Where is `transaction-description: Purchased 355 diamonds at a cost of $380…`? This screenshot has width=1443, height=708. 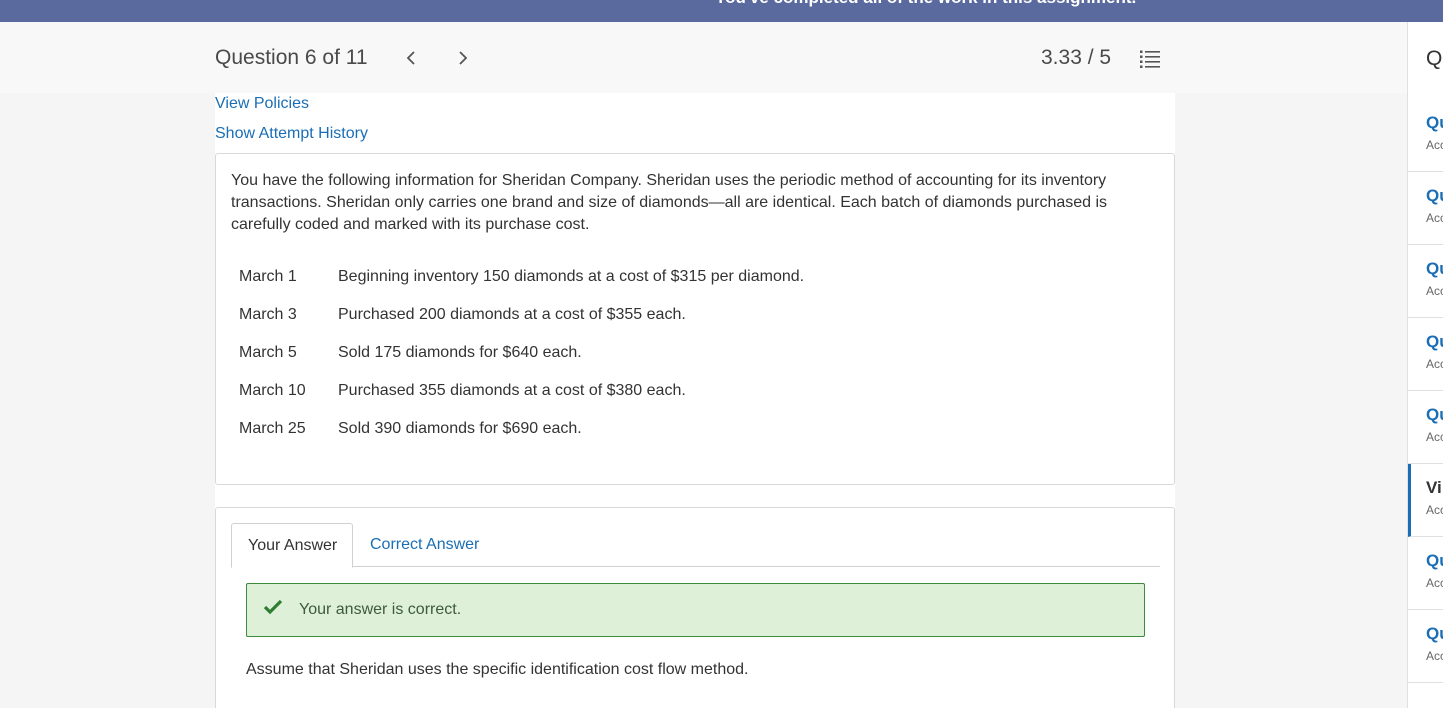 transaction-description: Purchased 355 diamonds at a cost of $380… is located at coordinates (512, 390).